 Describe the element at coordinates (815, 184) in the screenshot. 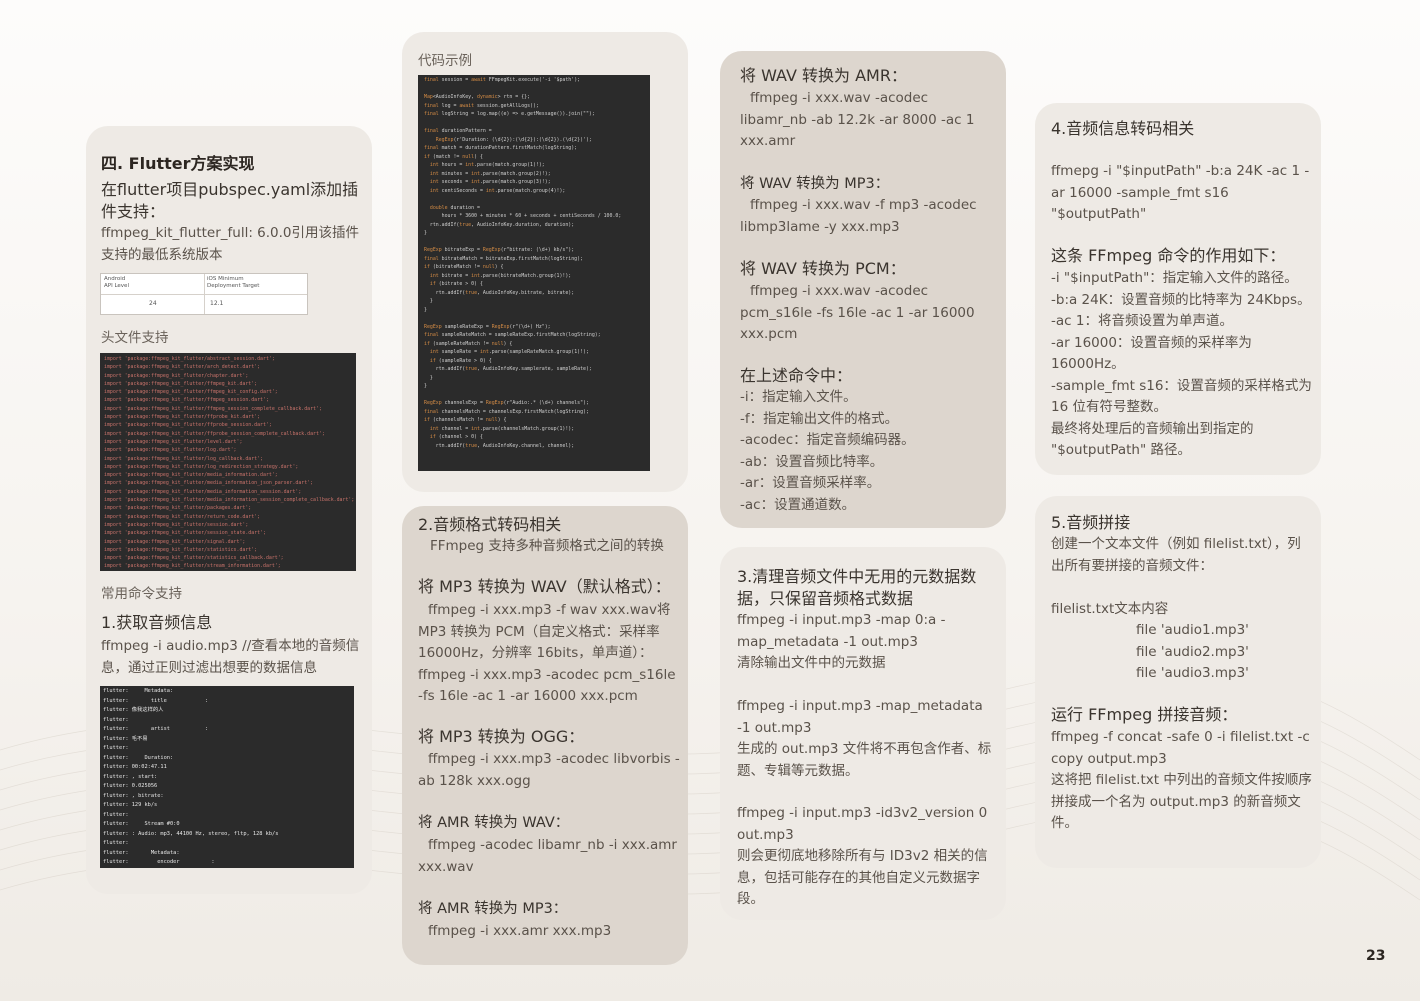

I see `wav-to-mp3-title: 将 WAV 转换为 MP3：` at that location.